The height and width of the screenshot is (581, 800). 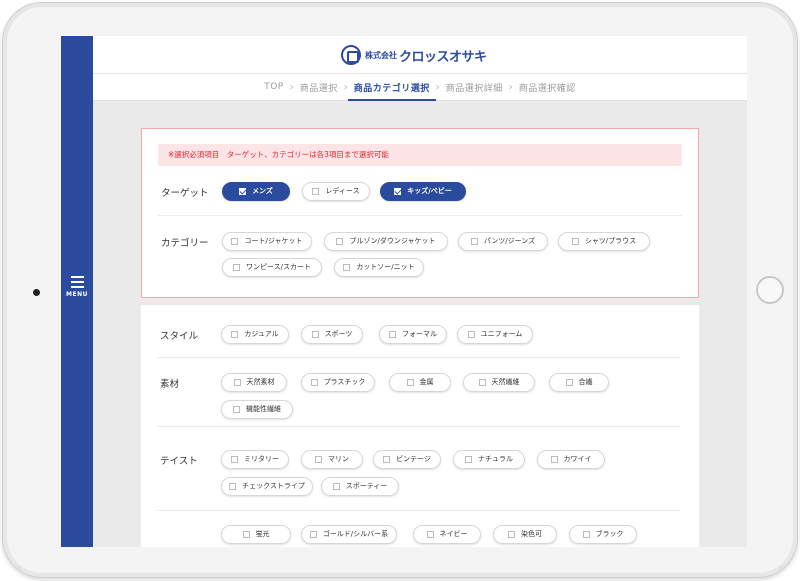 I want to click on chip-label: ビンテージ, so click(x=413, y=459).